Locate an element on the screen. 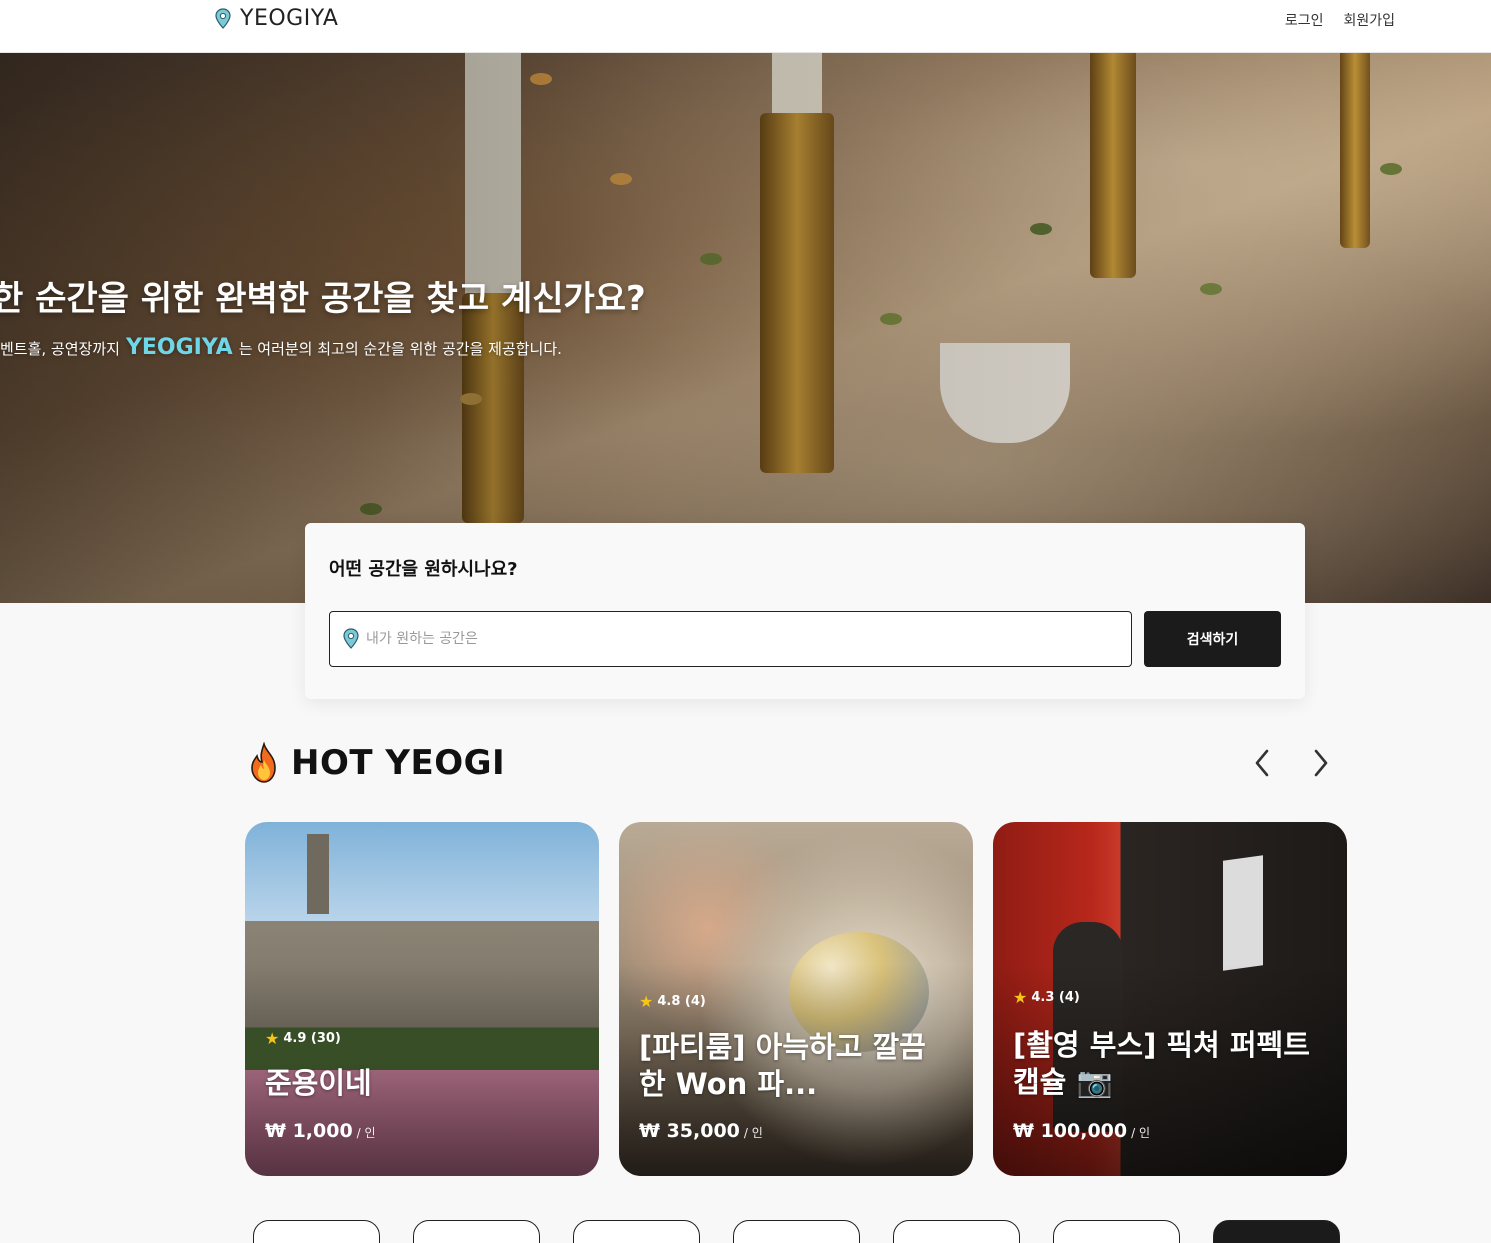  chevron-left-icon is located at coordinates (1262, 763).